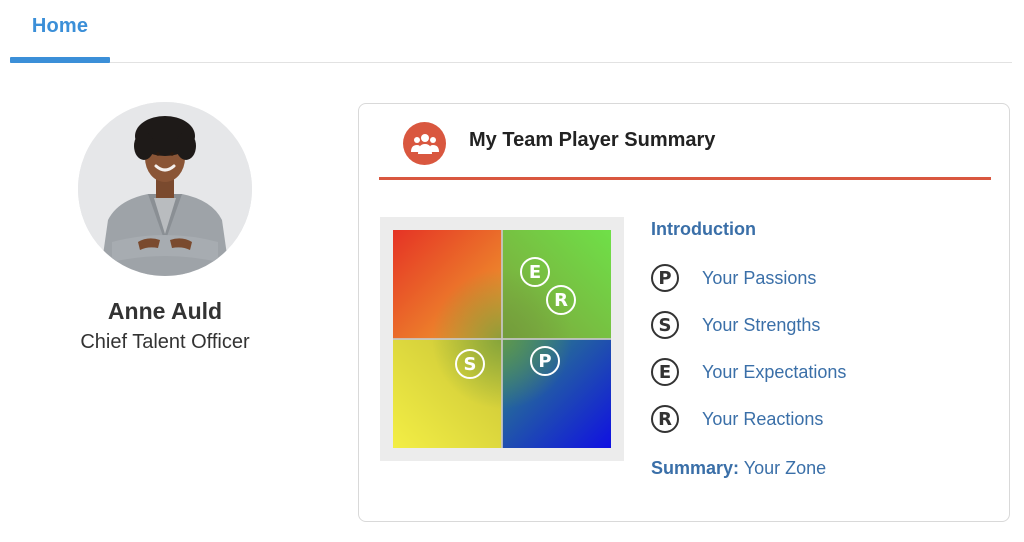 This screenshot has width=1024, height=542. Describe the element at coordinates (665, 325) in the screenshot. I see `strengths-letter-icon: S` at that location.